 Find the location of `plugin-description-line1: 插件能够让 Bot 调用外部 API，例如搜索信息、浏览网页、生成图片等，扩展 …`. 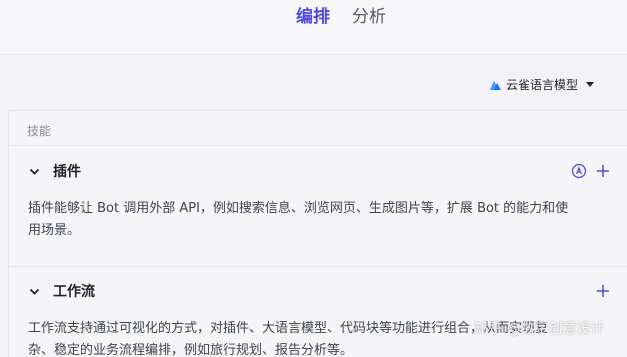

plugin-description-line1: 插件能够让 Bot 调用外部 API，例如搜索信息、浏览网页、生成图片等，扩展 … is located at coordinates (298, 208).